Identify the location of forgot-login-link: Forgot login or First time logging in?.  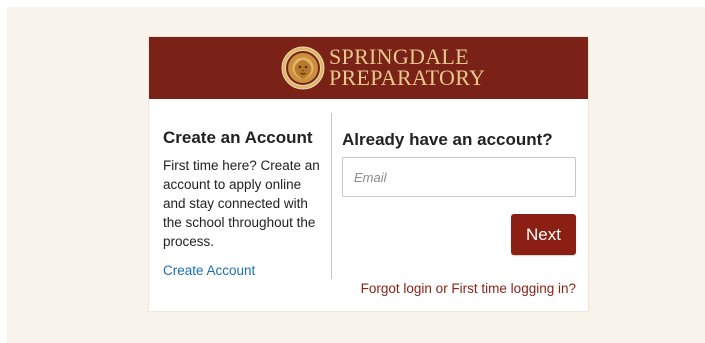
(468, 288).